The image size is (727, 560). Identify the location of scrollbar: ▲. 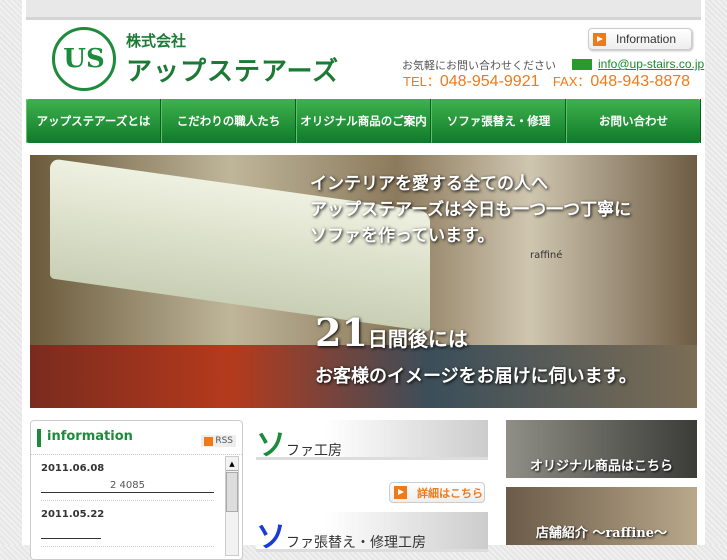
(232, 506).